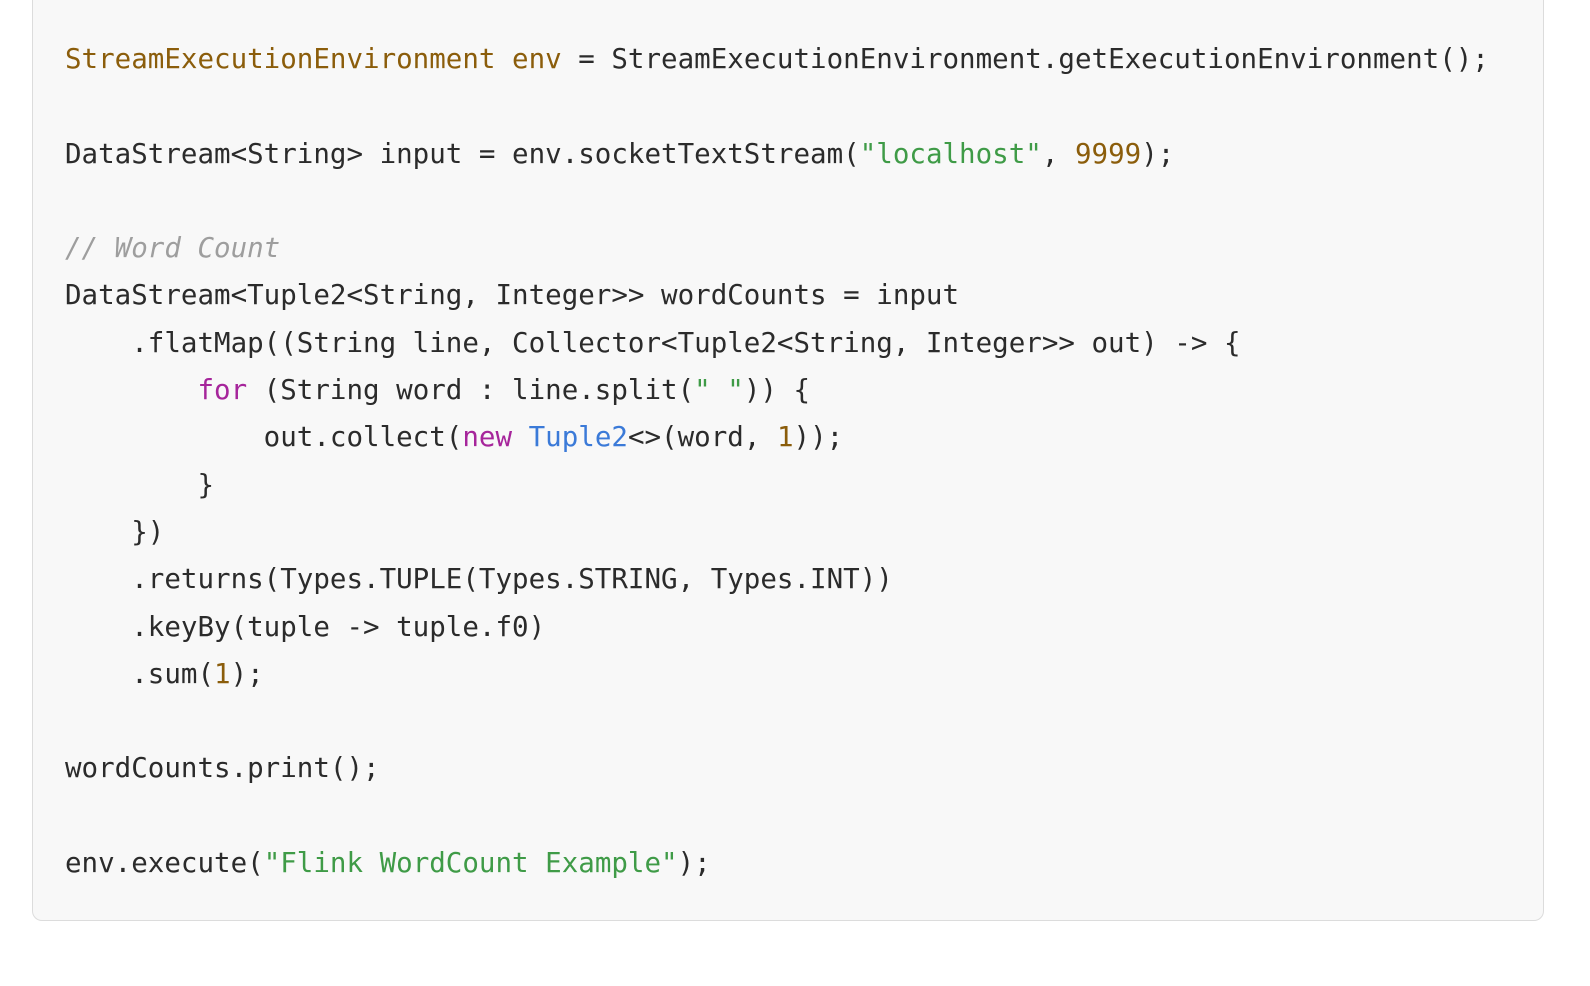 The width and height of the screenshot is (1590, 986). What do you see at coordinates (950, 153) in the screenshot?
I see `code-string-token: "localhost"` at bounding box center [950, 153].